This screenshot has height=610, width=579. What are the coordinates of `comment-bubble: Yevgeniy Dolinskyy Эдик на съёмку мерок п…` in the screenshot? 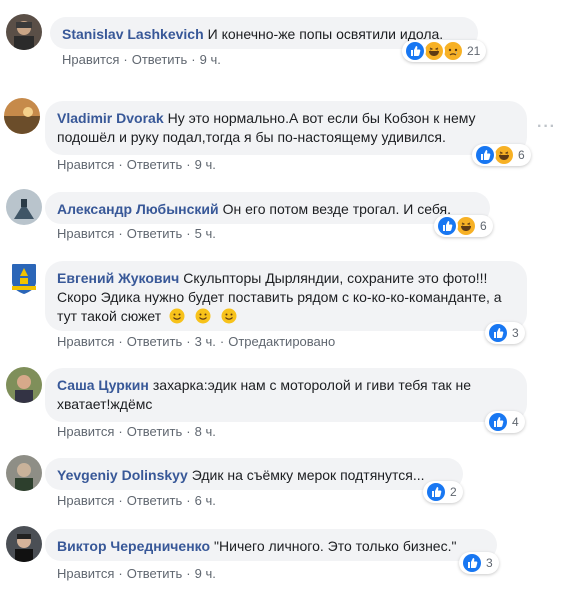 It's located at (254, 474).